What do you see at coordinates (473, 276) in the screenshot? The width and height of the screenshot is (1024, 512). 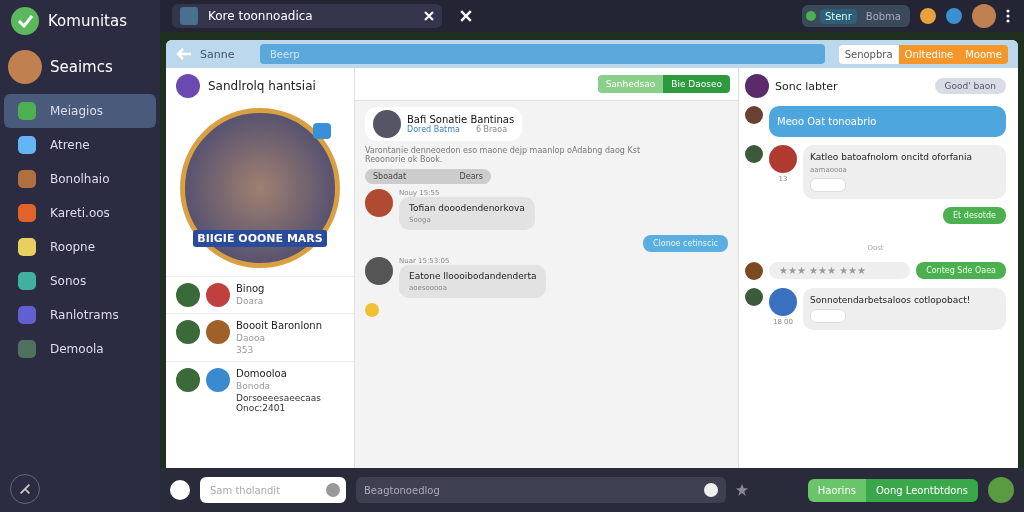 I see `message-text: Eatone lloooibodandenderta` at bounding box center [473, 276].